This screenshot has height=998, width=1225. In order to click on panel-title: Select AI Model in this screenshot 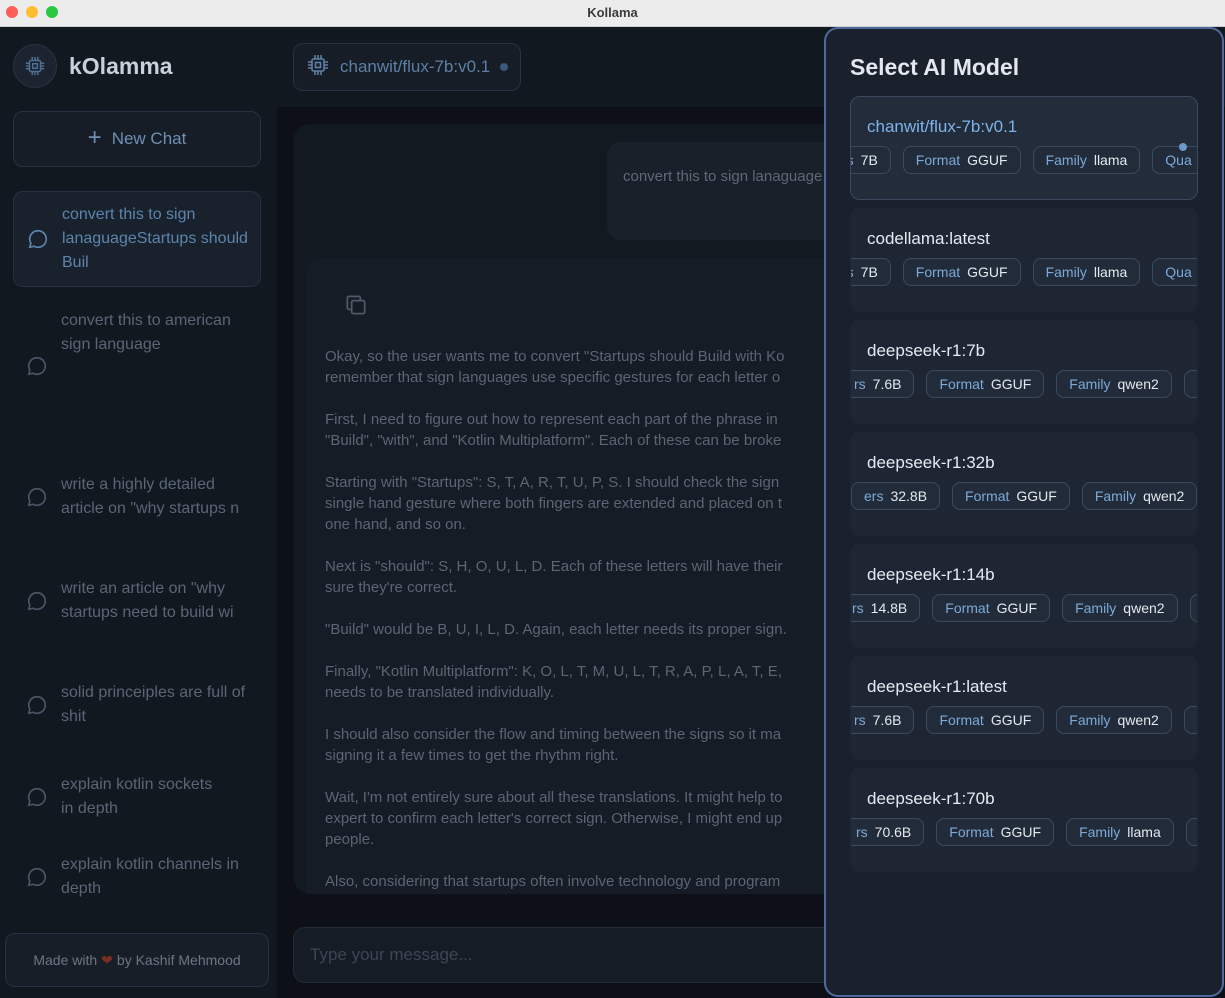, I will do `click(935, 67)`.